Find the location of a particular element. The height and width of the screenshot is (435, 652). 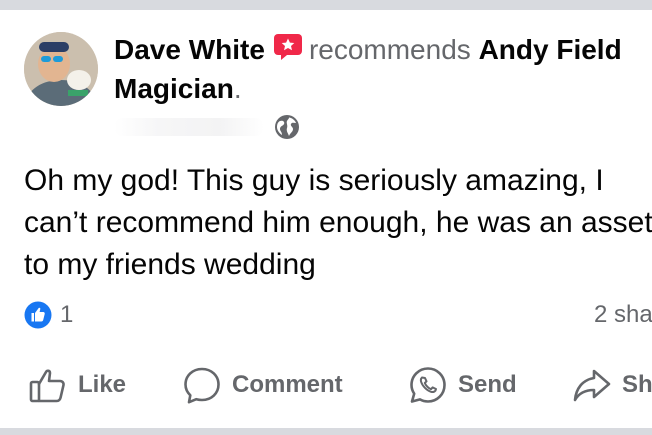

like-button: Like is located at coordinates (77, 385).